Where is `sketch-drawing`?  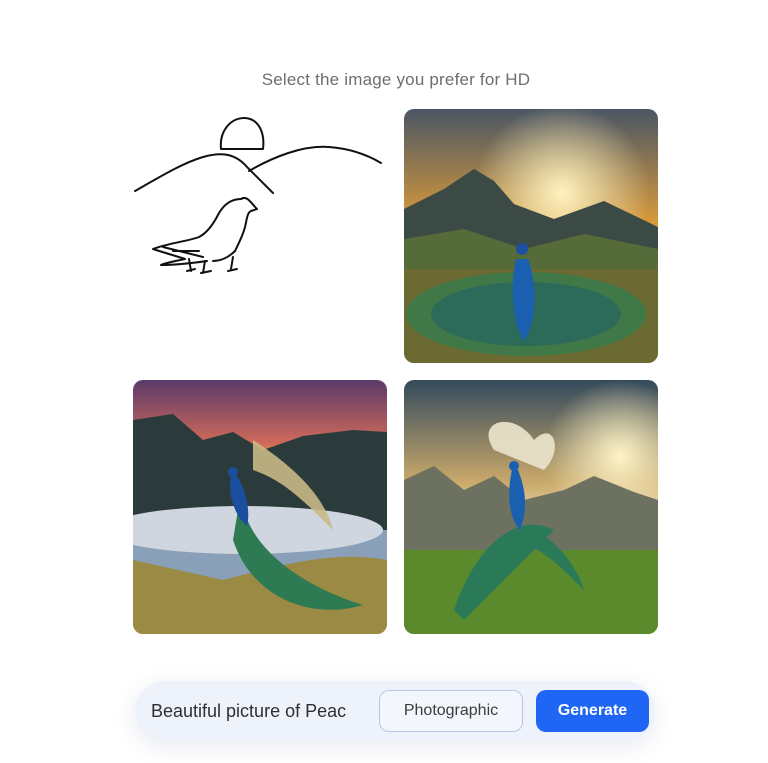 sketch-drawing is located at coordinates (260, 236).